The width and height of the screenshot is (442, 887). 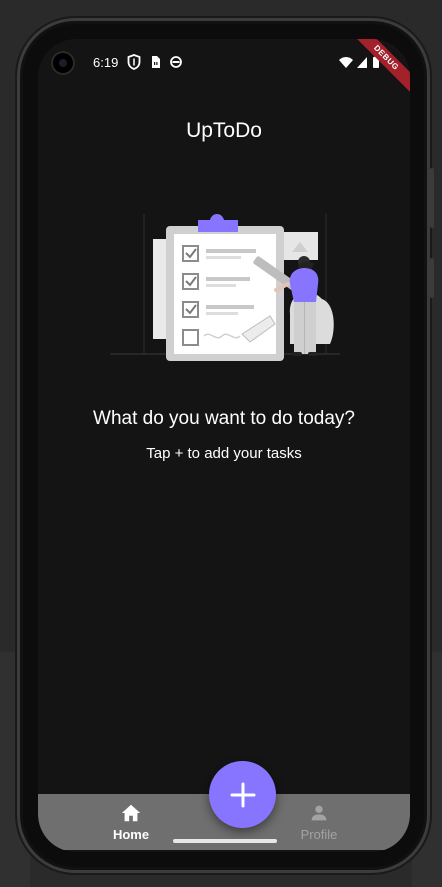 What do you see at coordinates (134, 62) in the screenshot?
I see `shield-icon` at bounding box center [134, 62].